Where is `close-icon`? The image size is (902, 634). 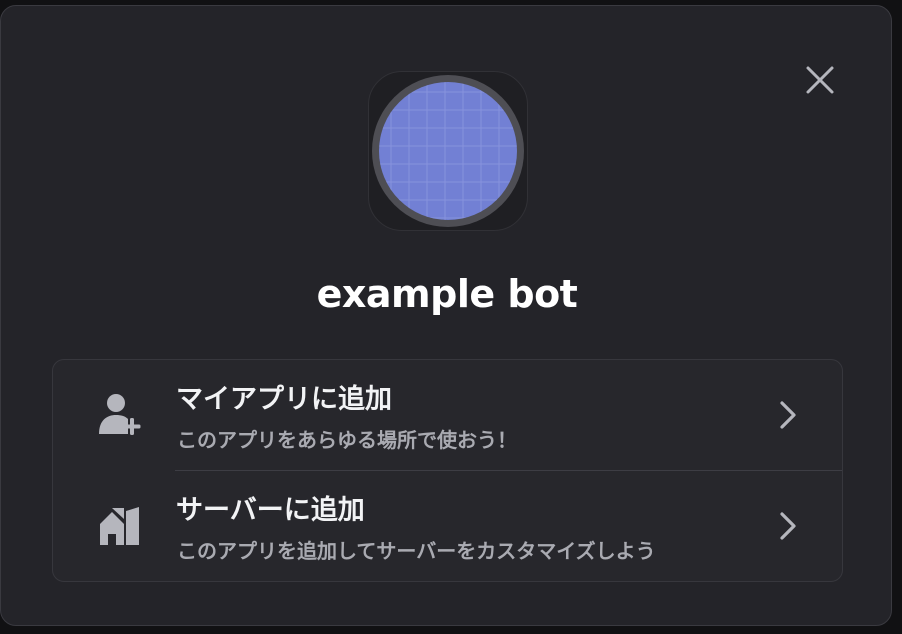
close-icon is located at coordinates (820, 80).